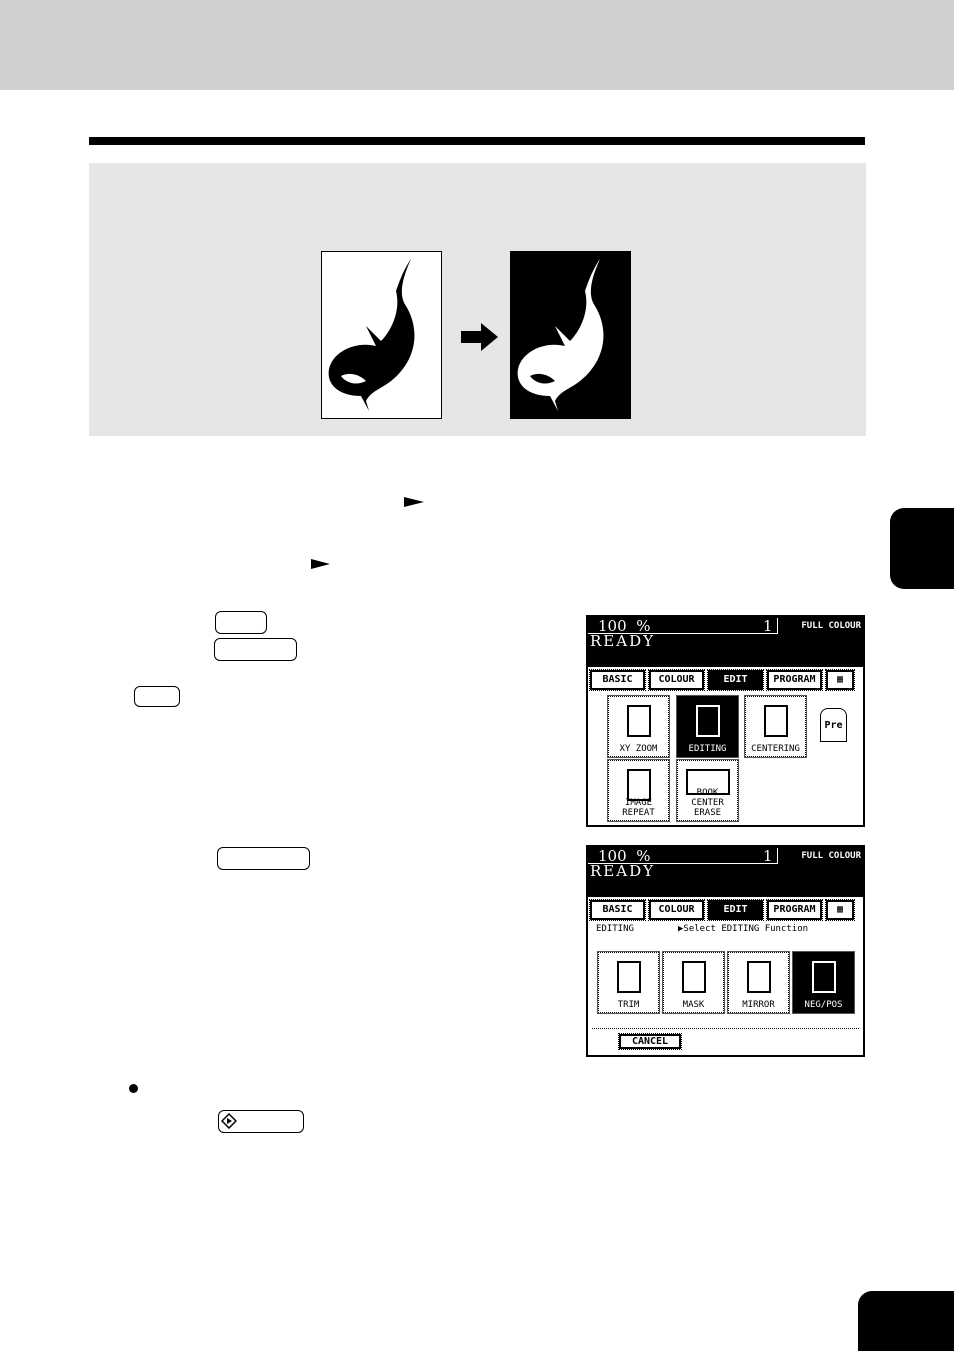 Image resolution: width=954 pixels, height=1351 pixels. I want to click on trim-button: TRIM, so click(628, 982).